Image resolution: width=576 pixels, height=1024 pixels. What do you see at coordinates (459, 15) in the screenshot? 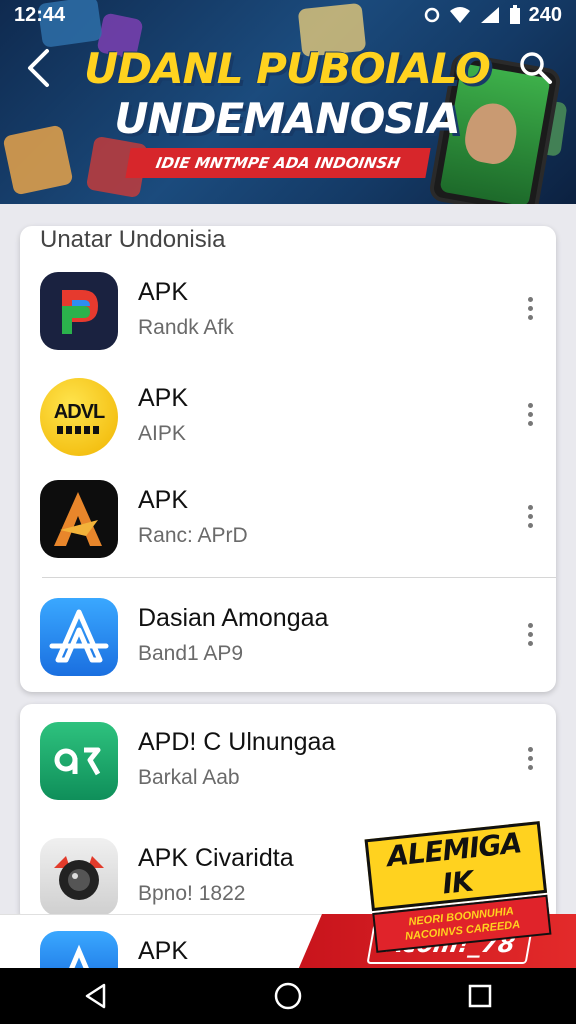
I see `wifi-icon` at bounding box center [459, 15].